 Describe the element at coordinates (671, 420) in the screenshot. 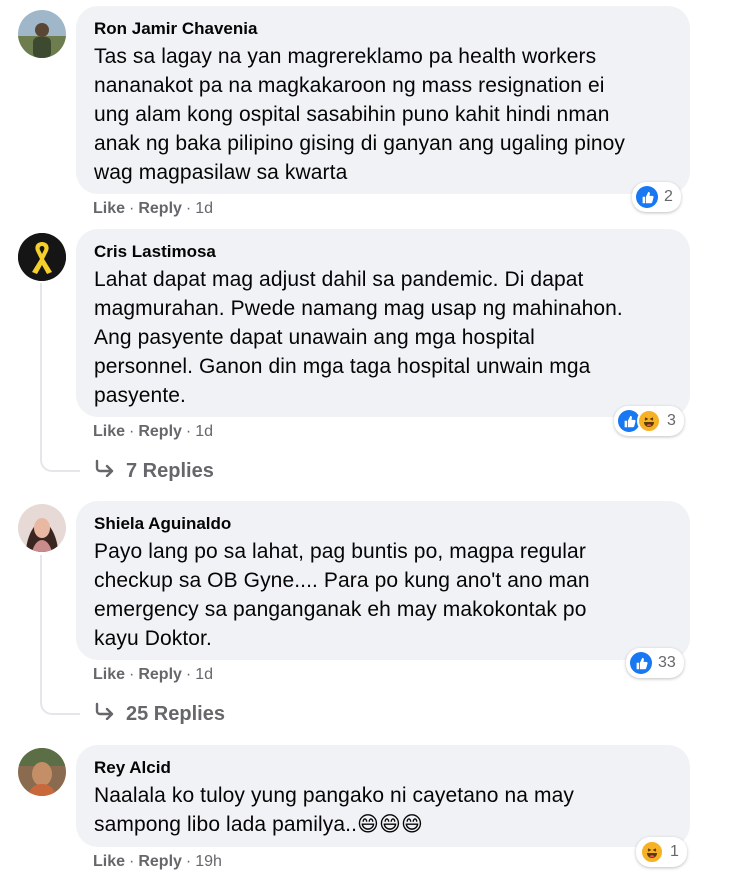

I see `reaction-count: 3` at that location.